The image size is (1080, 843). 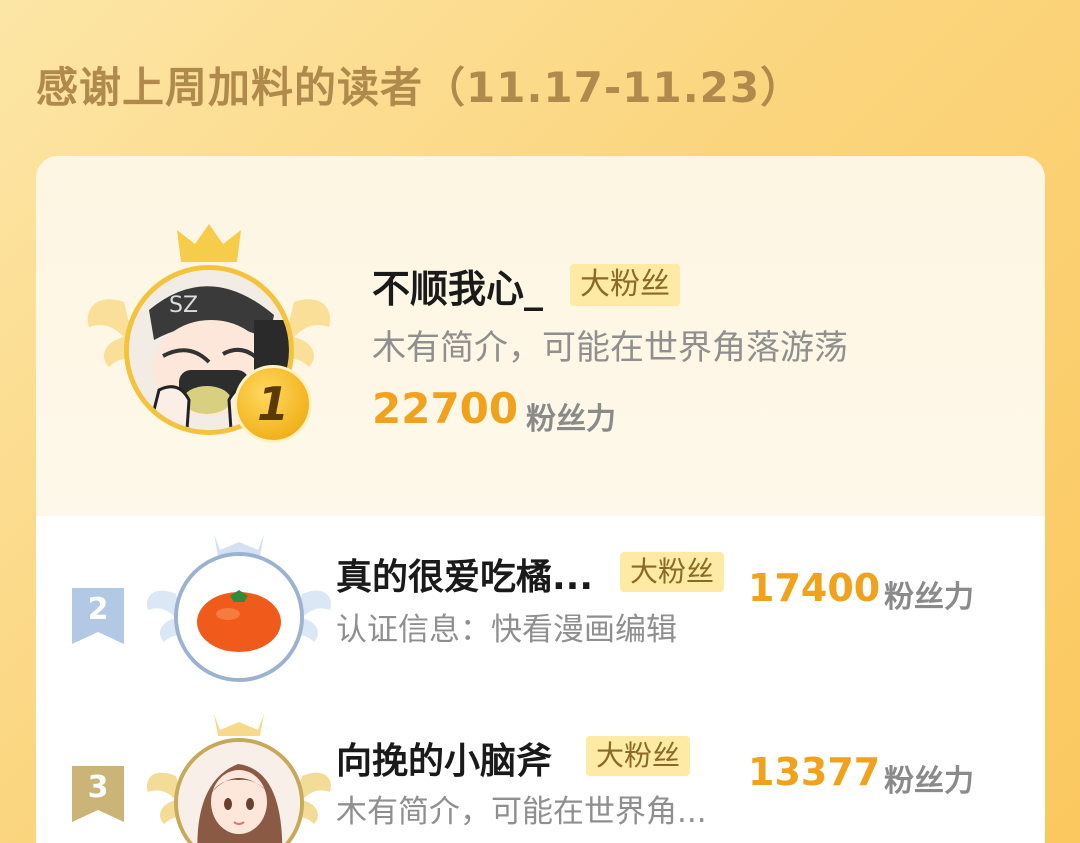 What do you see at coordinates (814, 588) in the screenshot?
I see `fan-power-value: 17400` at bounding box center [814, 588].